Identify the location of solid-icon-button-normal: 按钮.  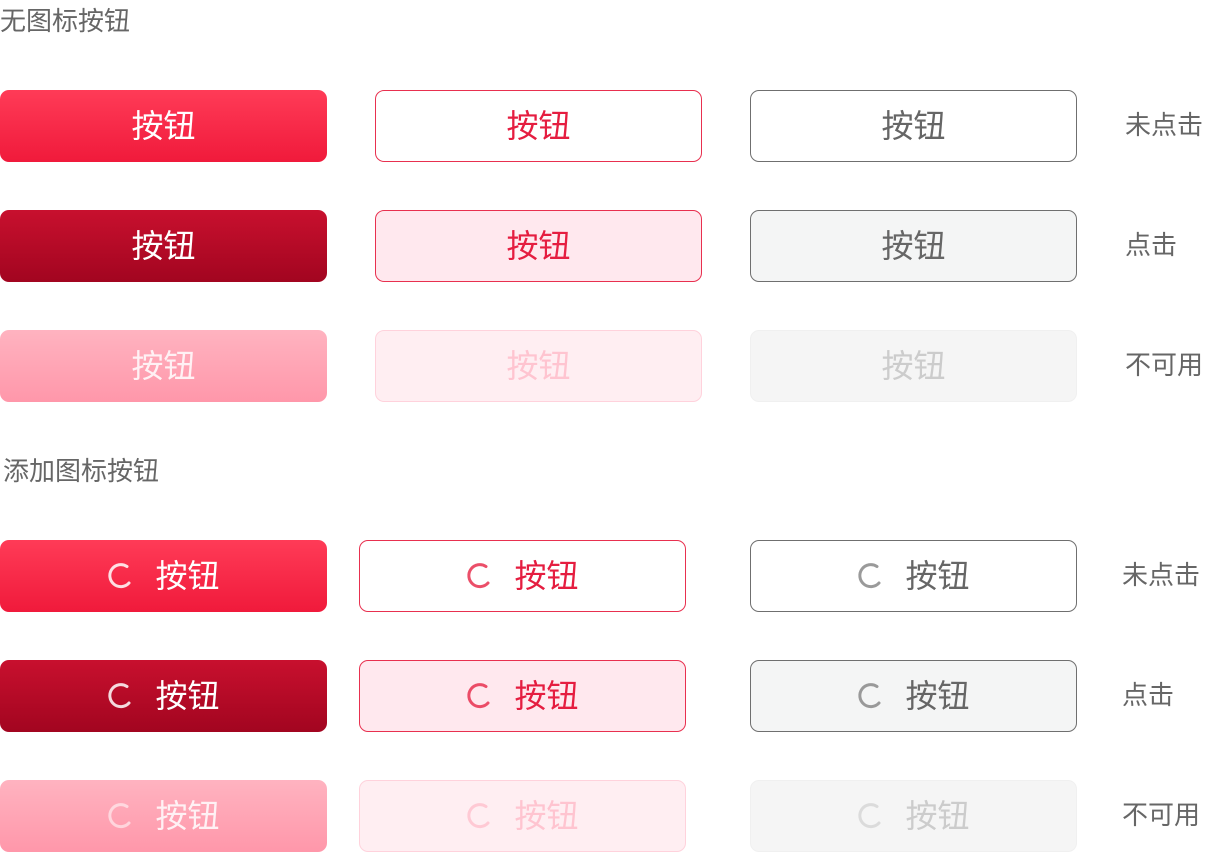
(163, 576).